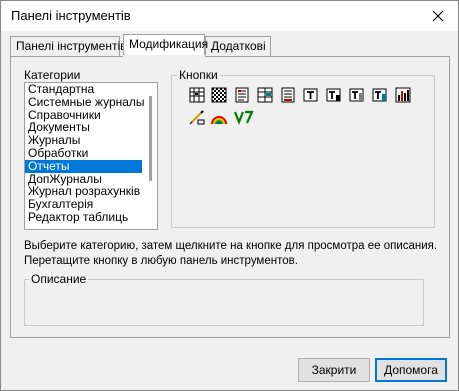 This screenshot has width=459, height=391. What do you see at coordinates (357, 95) in the screenshot?
I see `report-text-select-icon` at bounding box center [357, 95].